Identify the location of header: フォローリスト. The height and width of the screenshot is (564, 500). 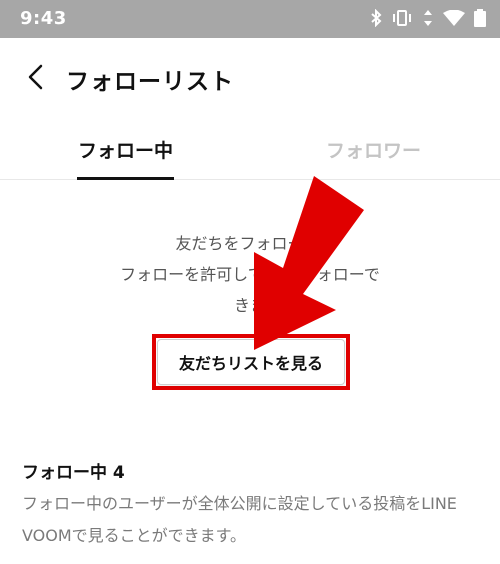
(250, 77).